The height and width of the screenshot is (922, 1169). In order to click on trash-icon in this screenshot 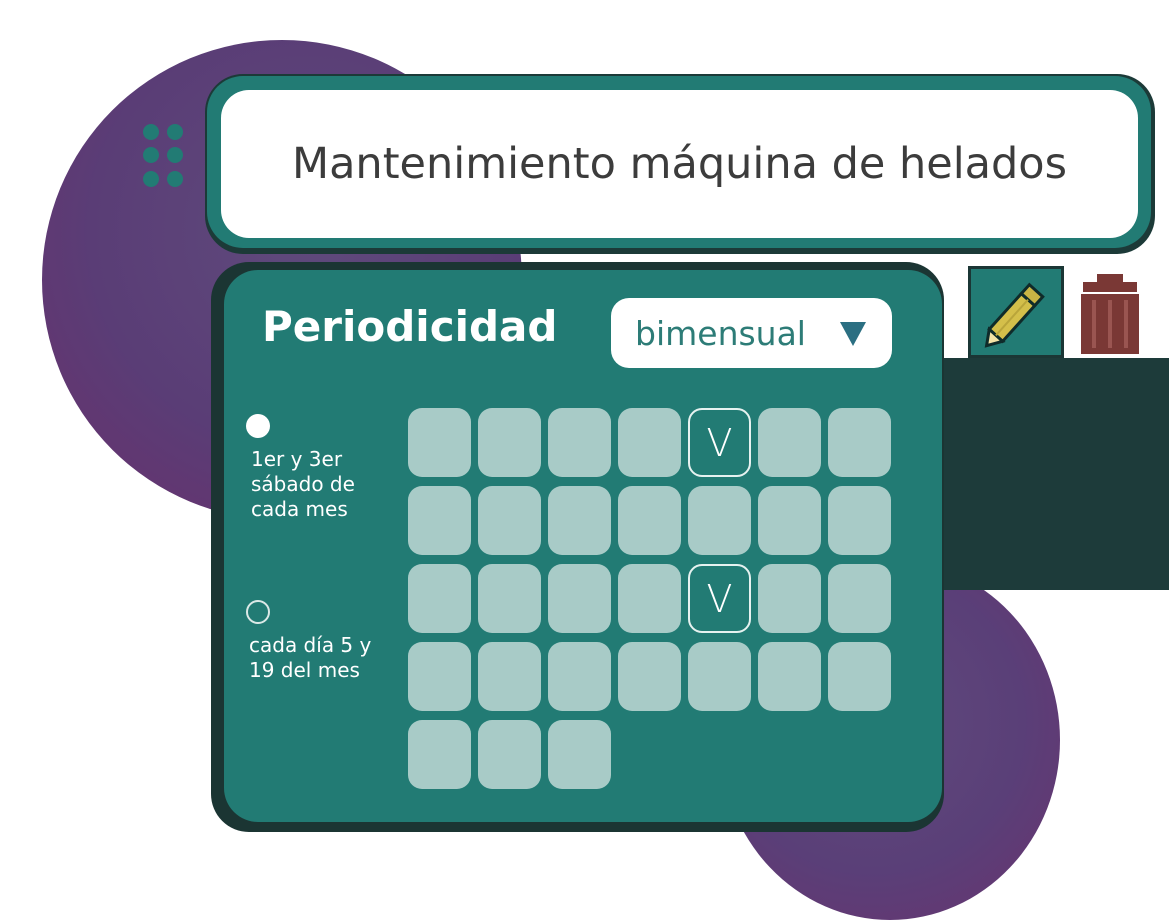, I will do `click(1110, 314)`.